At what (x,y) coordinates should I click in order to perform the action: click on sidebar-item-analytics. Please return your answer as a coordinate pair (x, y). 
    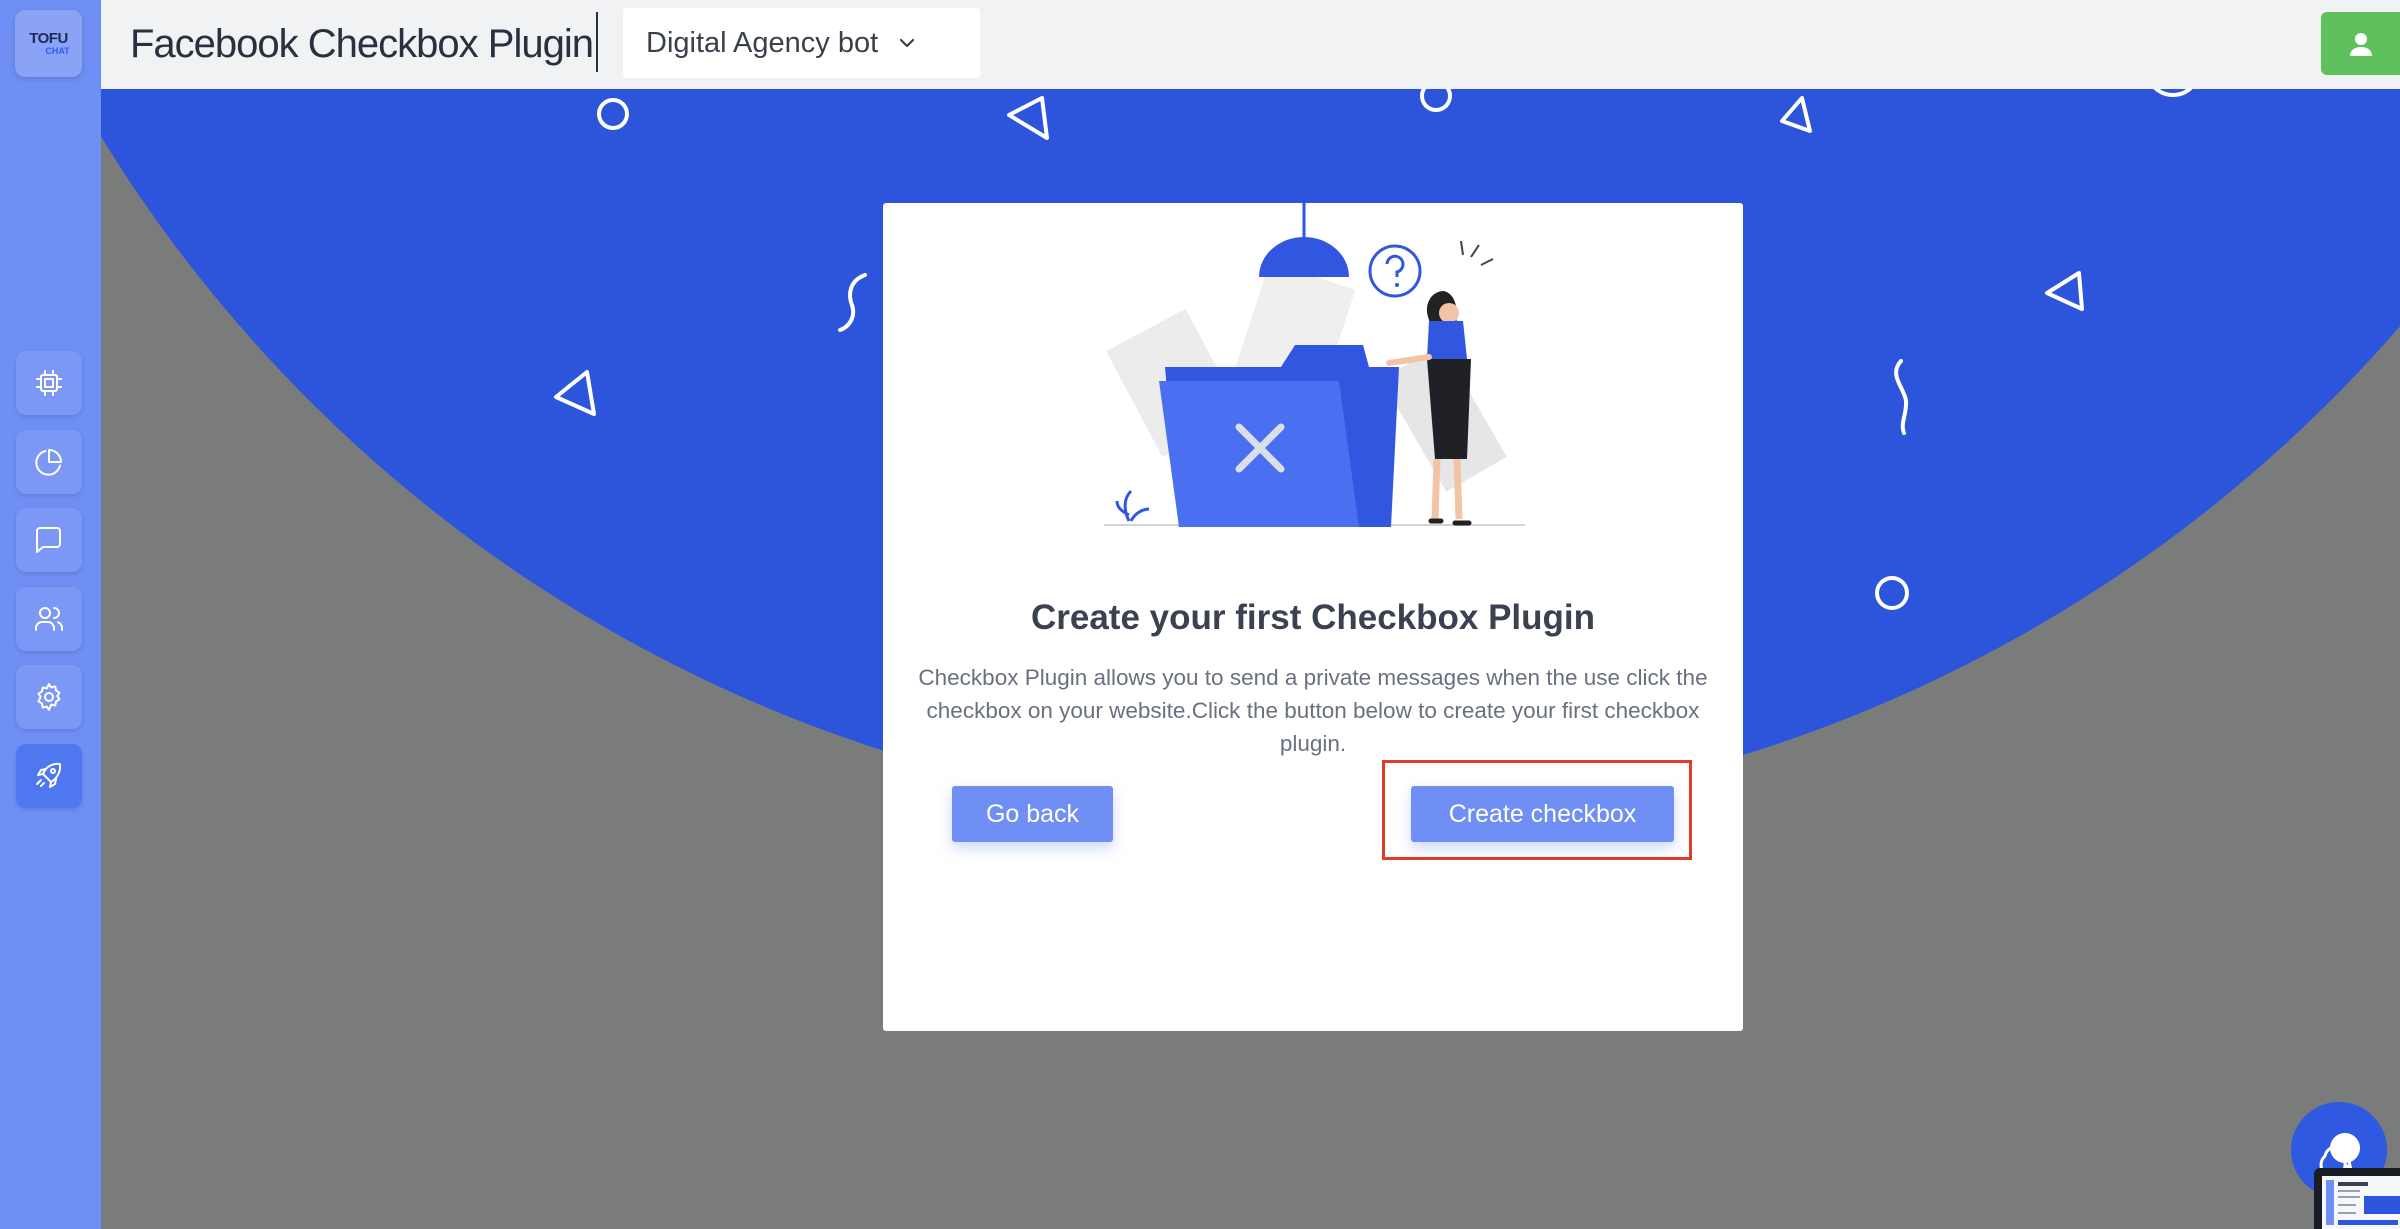
    Looking at the image, I should click on (49, 462).